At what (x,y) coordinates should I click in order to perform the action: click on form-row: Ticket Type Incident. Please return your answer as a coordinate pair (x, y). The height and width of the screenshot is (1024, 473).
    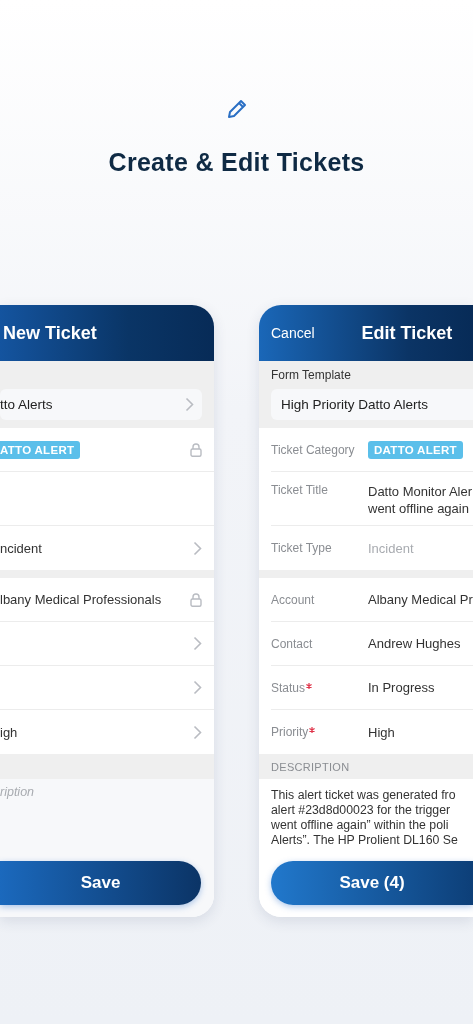
    Looking at the image, I should click on (372, 548).